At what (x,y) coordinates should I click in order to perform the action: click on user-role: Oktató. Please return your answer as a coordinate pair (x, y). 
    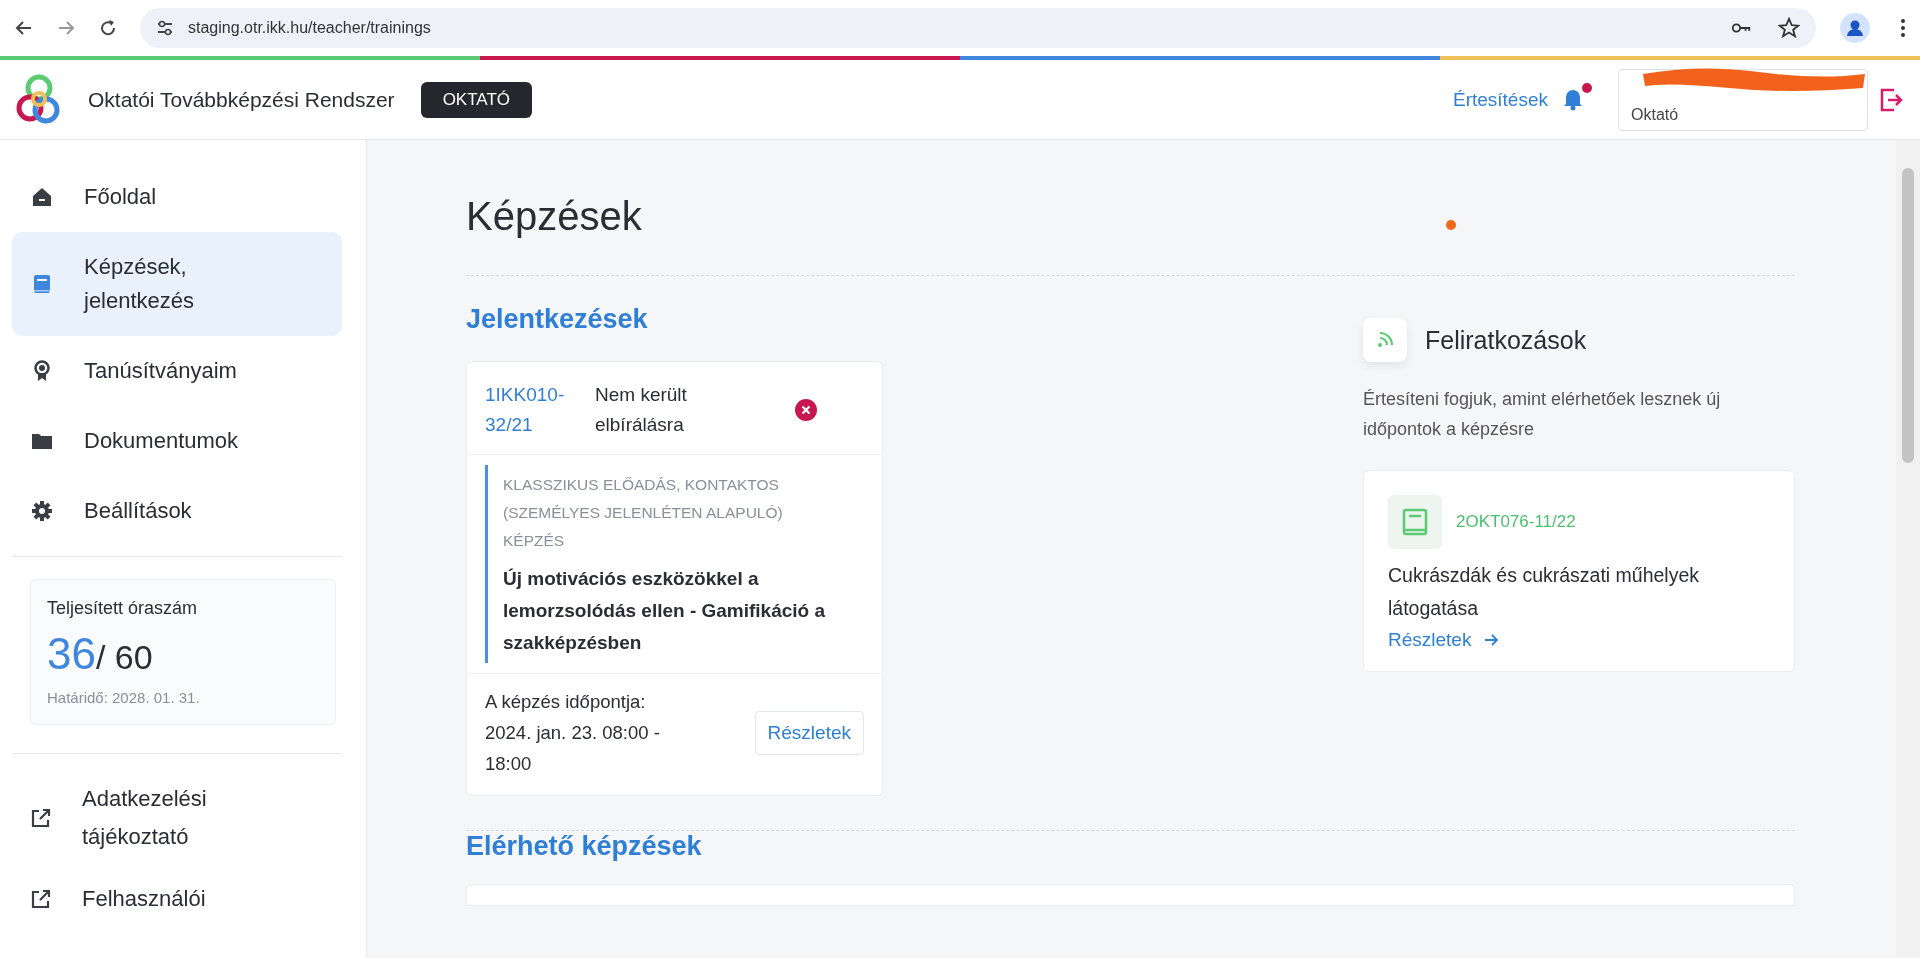
    Looking at the image, I should click on (1655, 114).